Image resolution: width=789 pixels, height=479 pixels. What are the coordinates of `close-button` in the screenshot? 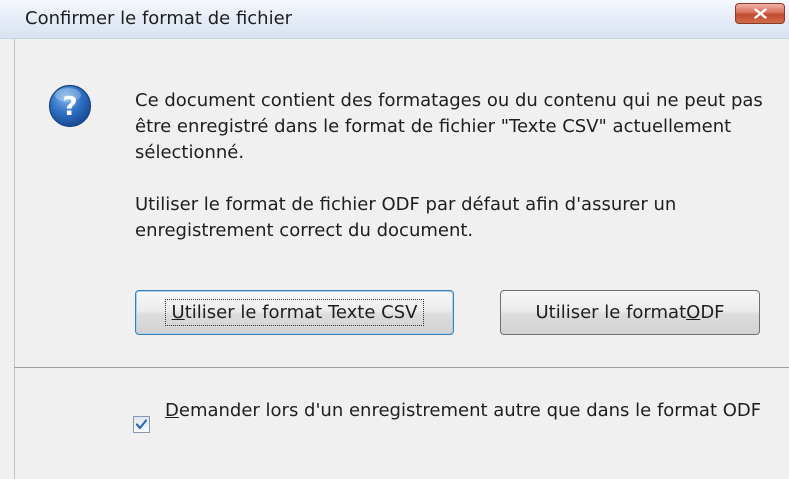 It's located at (760, 13).